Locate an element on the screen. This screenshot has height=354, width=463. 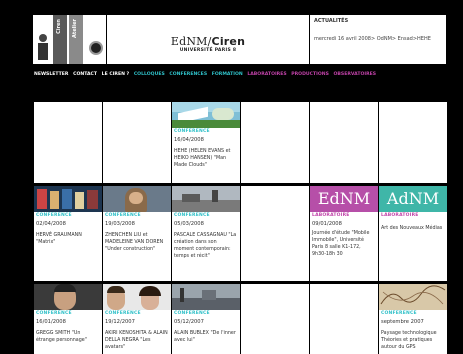
disc-icon is located at coordinates (96, 48).